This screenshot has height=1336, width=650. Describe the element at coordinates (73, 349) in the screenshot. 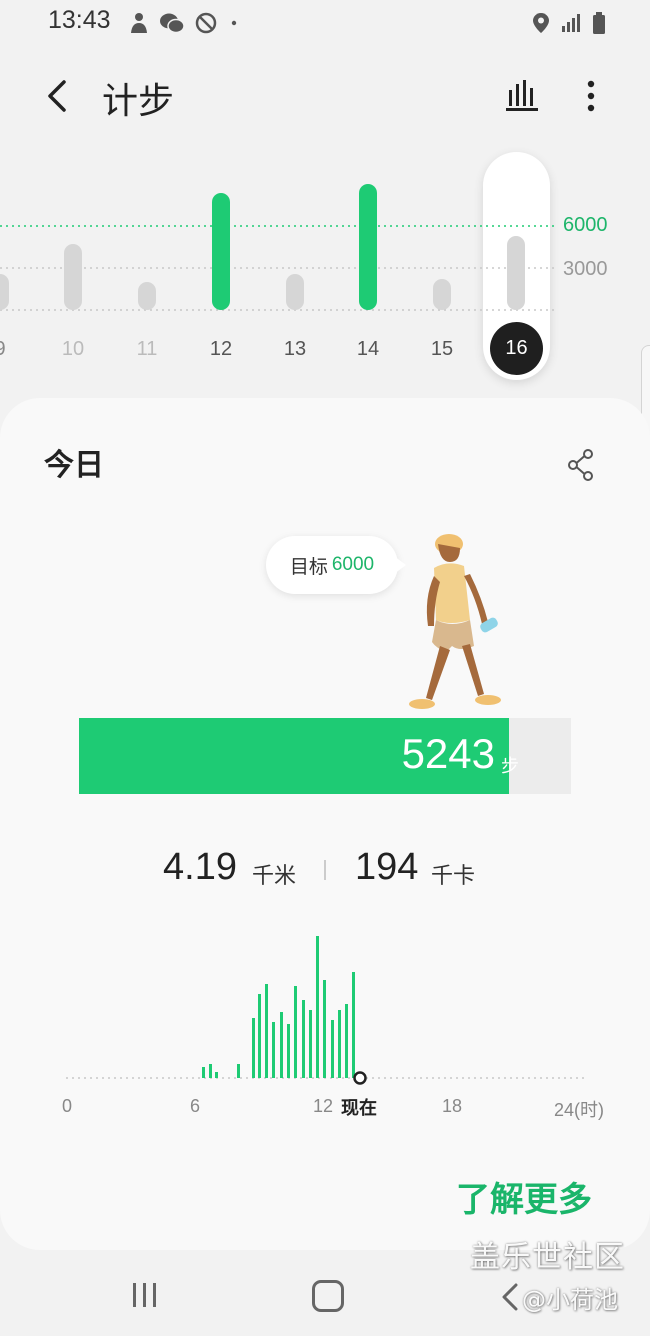

I see `day-label: 10` at that location.